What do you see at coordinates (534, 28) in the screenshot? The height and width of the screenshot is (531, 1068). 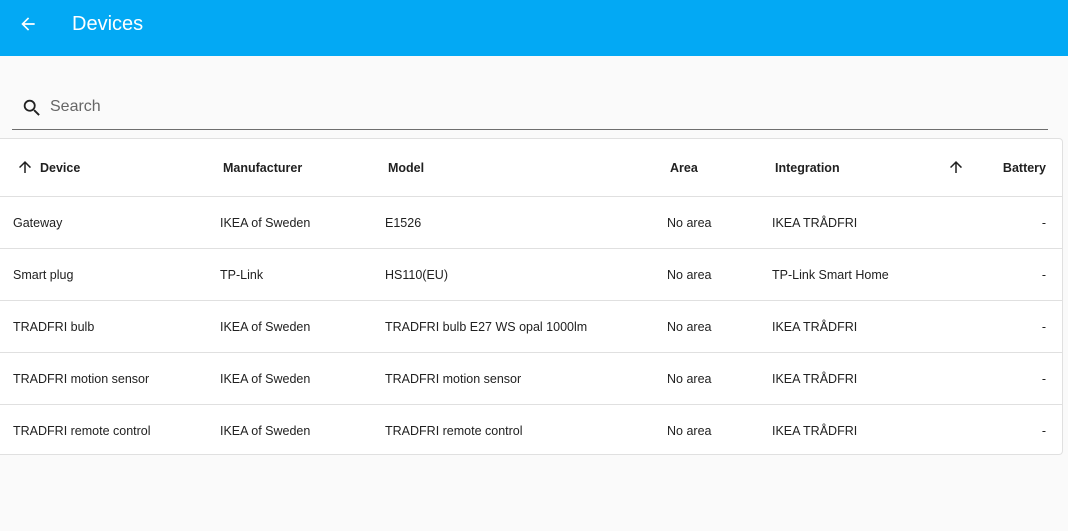 I see `app-header: Devices` at bounding box center [534, 28].